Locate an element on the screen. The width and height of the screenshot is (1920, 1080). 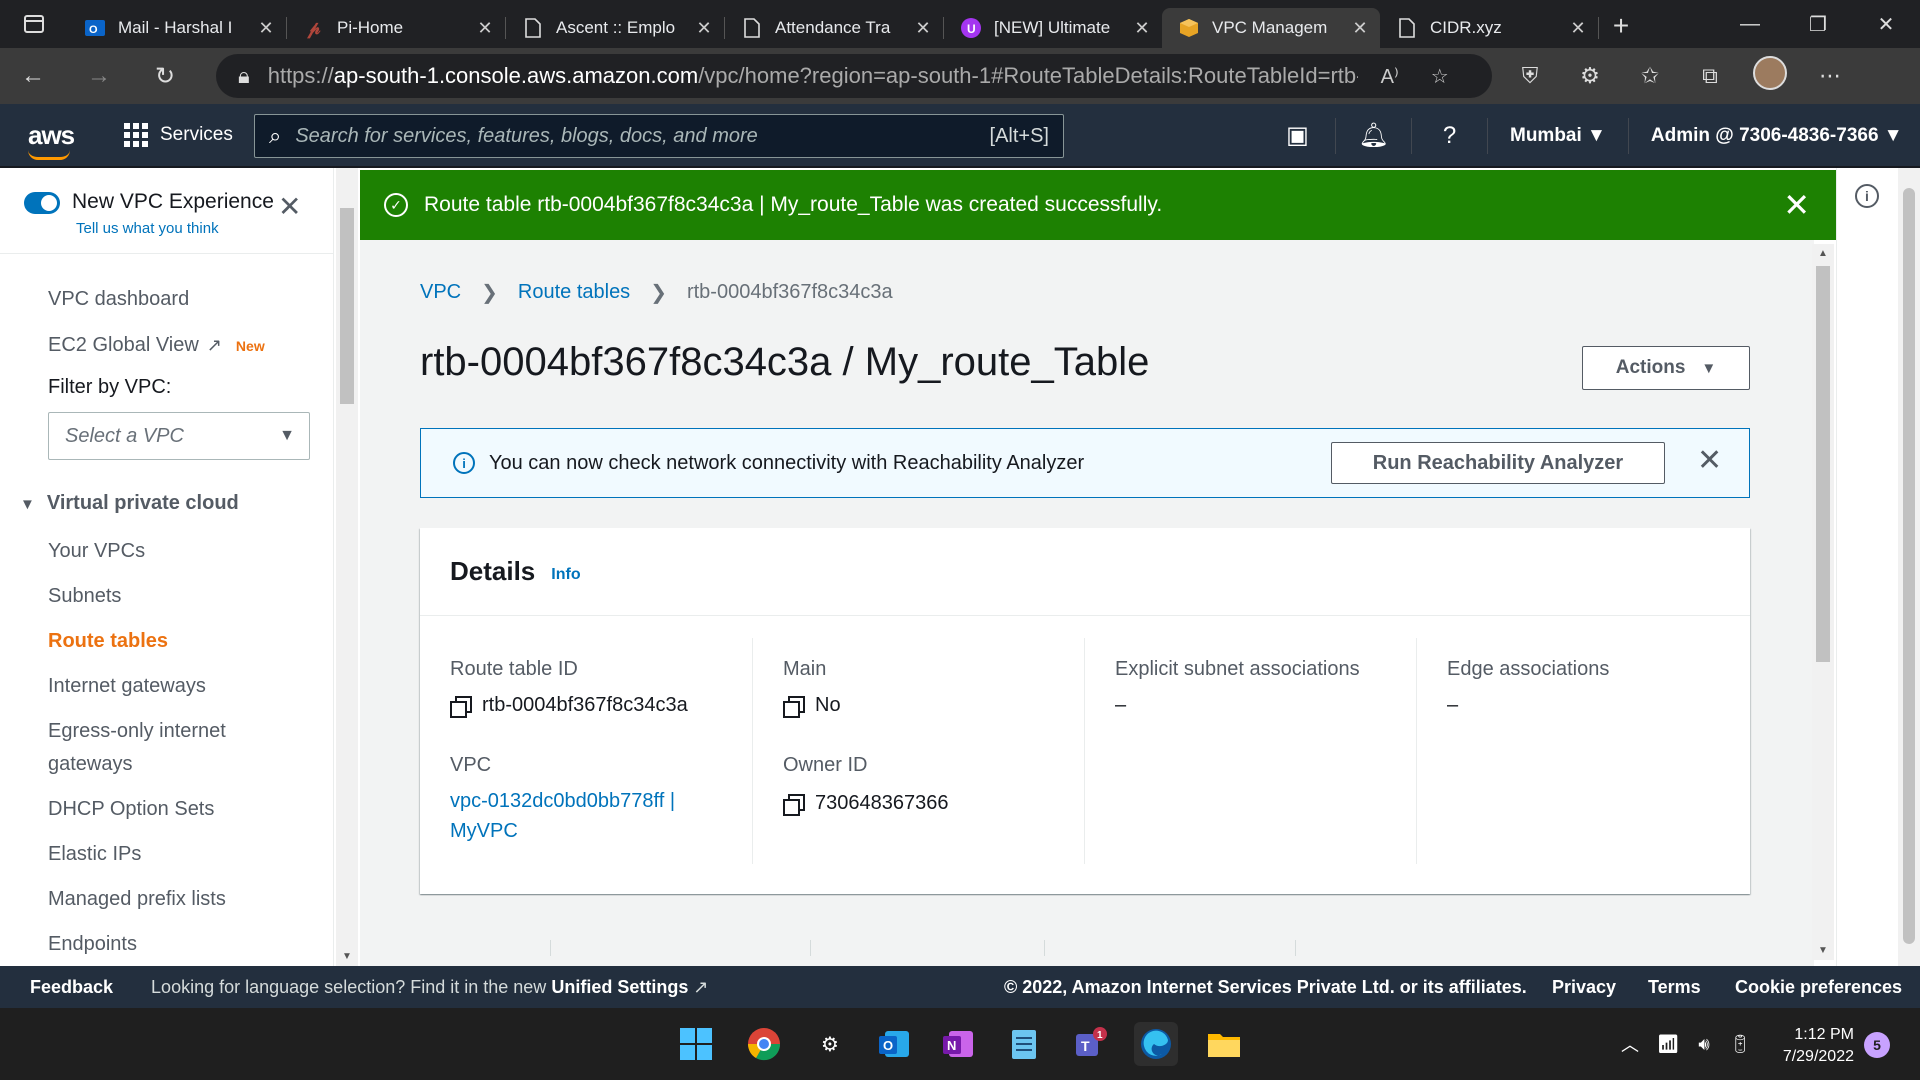
close-window-icon: ✕ is located at coordinates (1886, 24).